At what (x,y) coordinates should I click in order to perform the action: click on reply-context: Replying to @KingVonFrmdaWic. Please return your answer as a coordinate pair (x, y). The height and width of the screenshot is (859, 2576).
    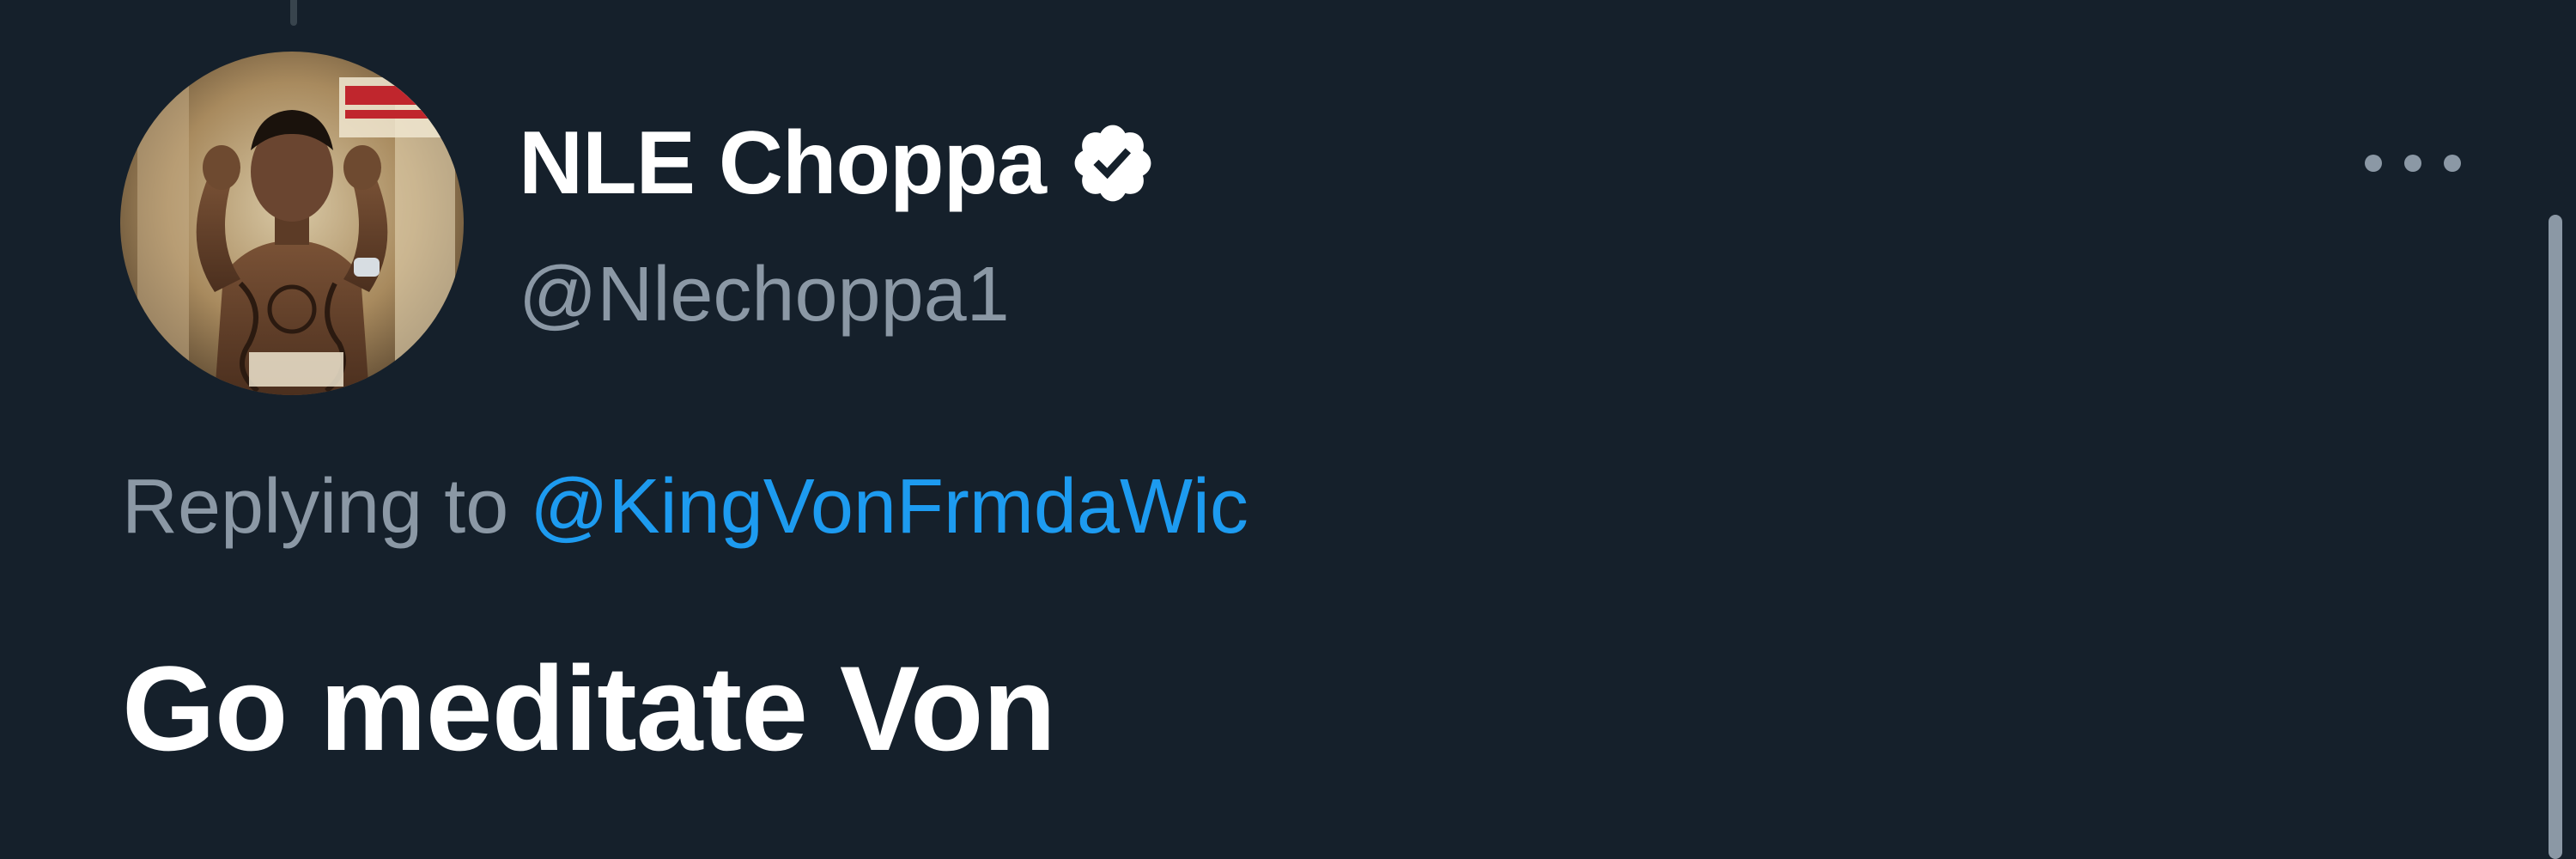
    Looking at the image, I should click on (685, 507).